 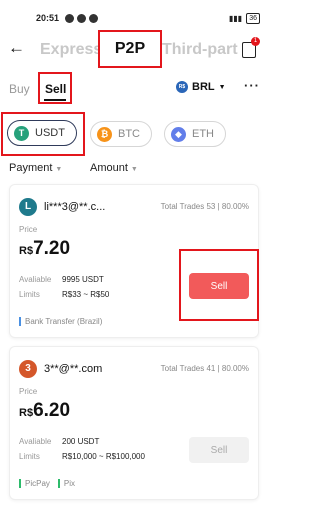 I want to click on tab-sell: Sell, so click(x=55, y=89).